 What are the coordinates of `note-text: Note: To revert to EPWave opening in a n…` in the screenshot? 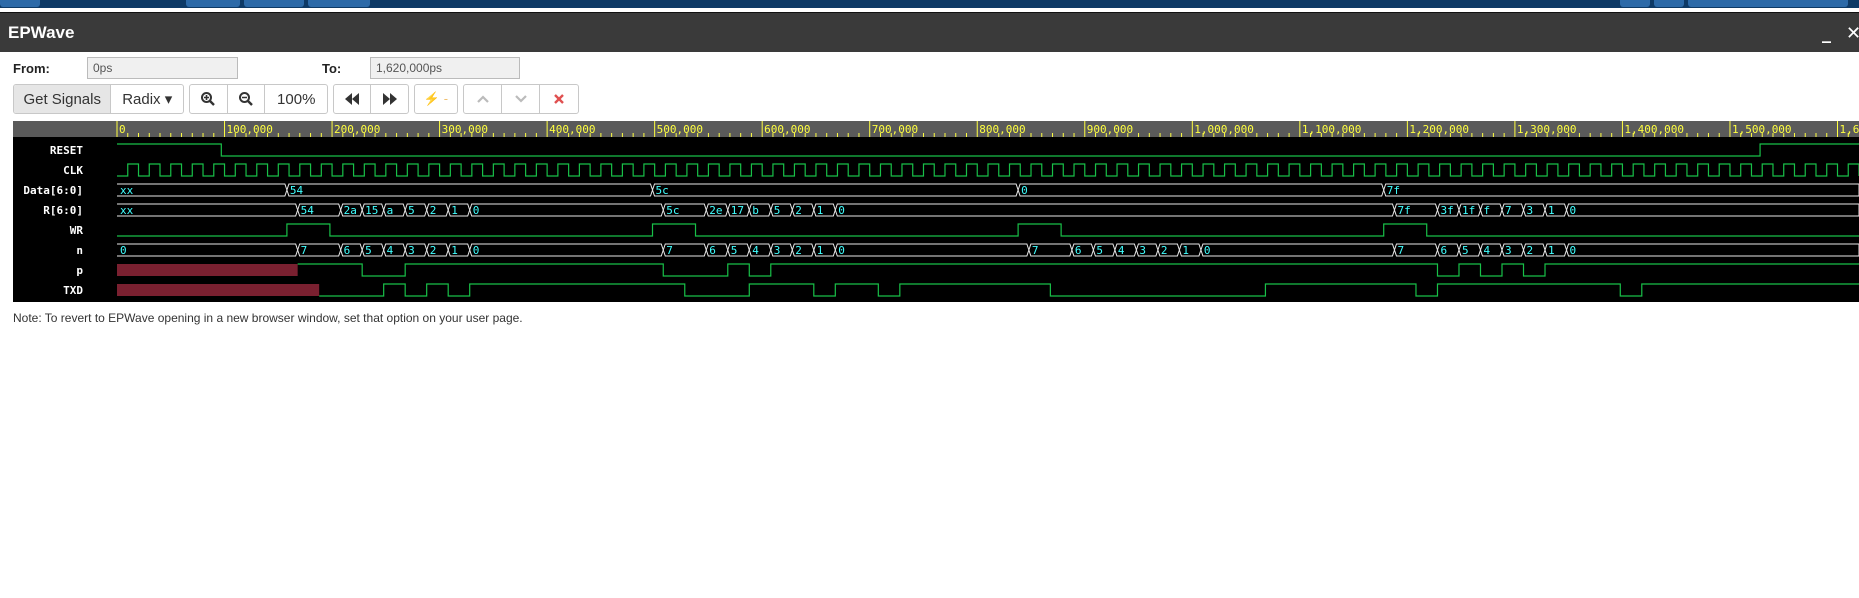 It's located at (268, 318).